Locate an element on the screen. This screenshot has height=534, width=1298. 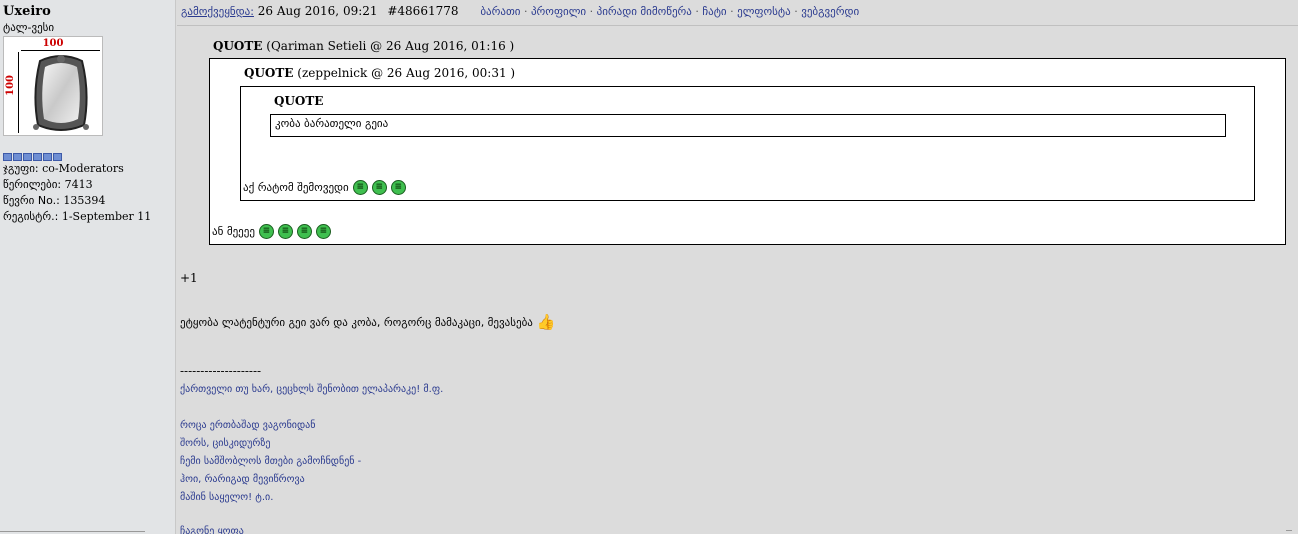
post-id: #48661778 is located at coordinates (422, 11).